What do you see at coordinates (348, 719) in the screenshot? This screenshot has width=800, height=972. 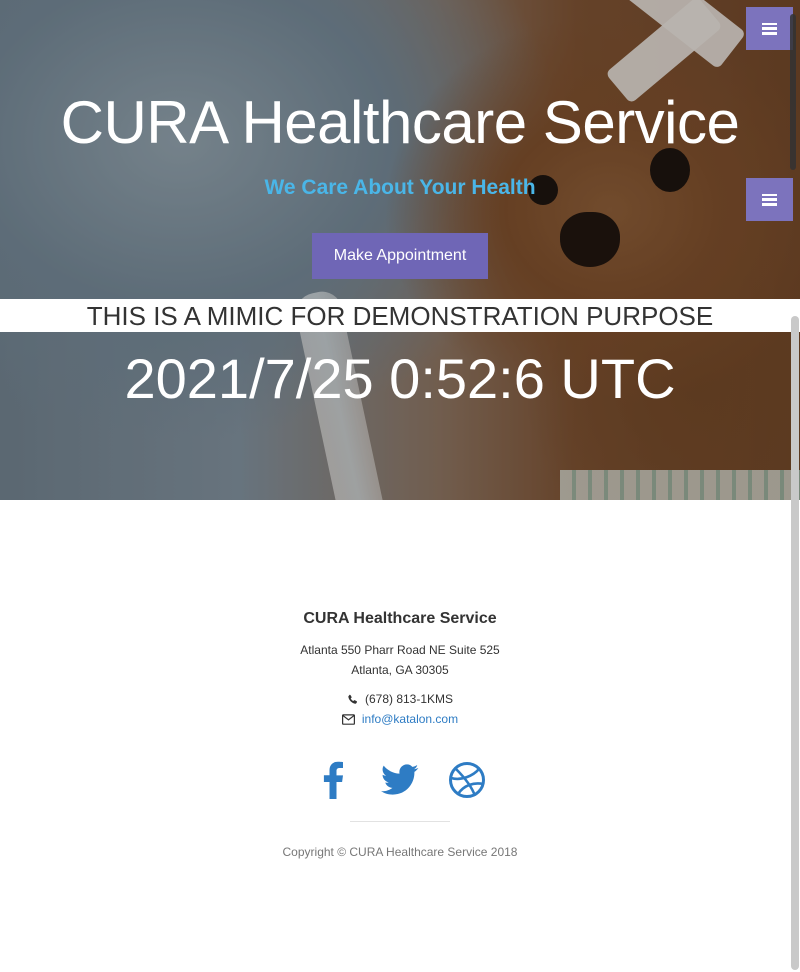 I see `envelope-icon` at bounding box center [348, 719].